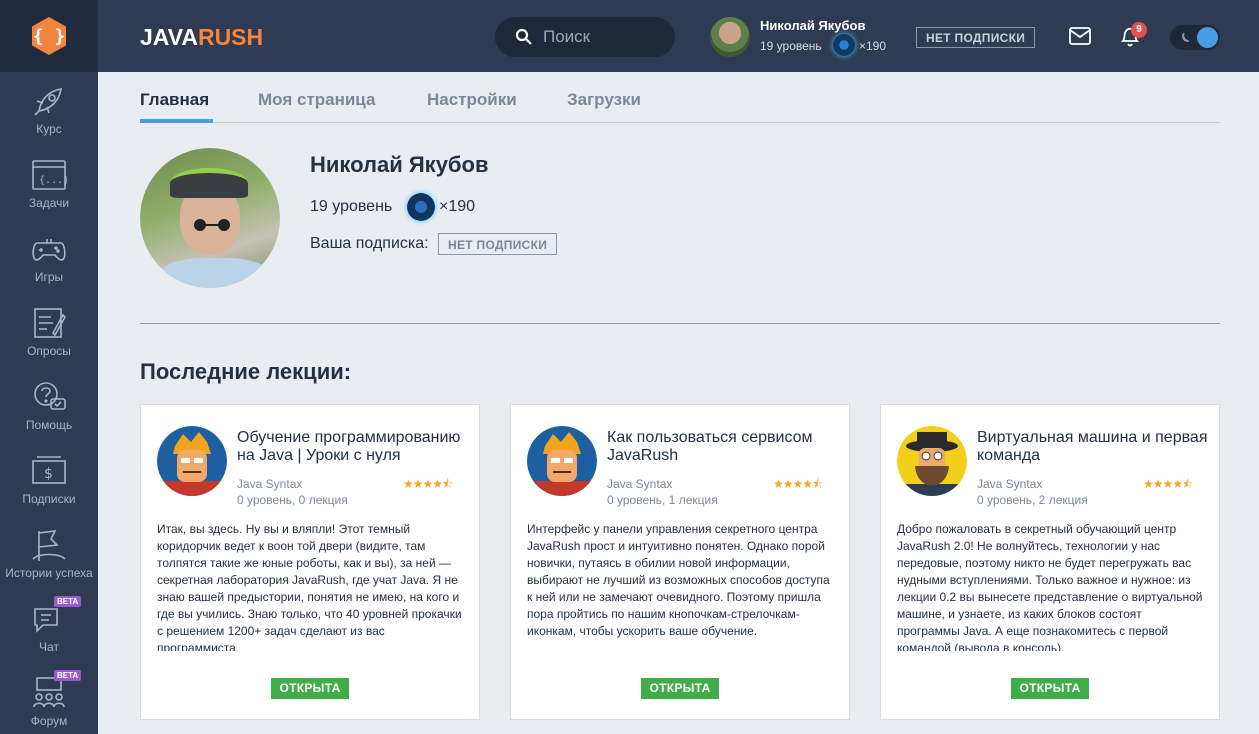  Describe the element at coordinates (1139, 30) in the screenshot. I see `notification-badge: 9` at that location.